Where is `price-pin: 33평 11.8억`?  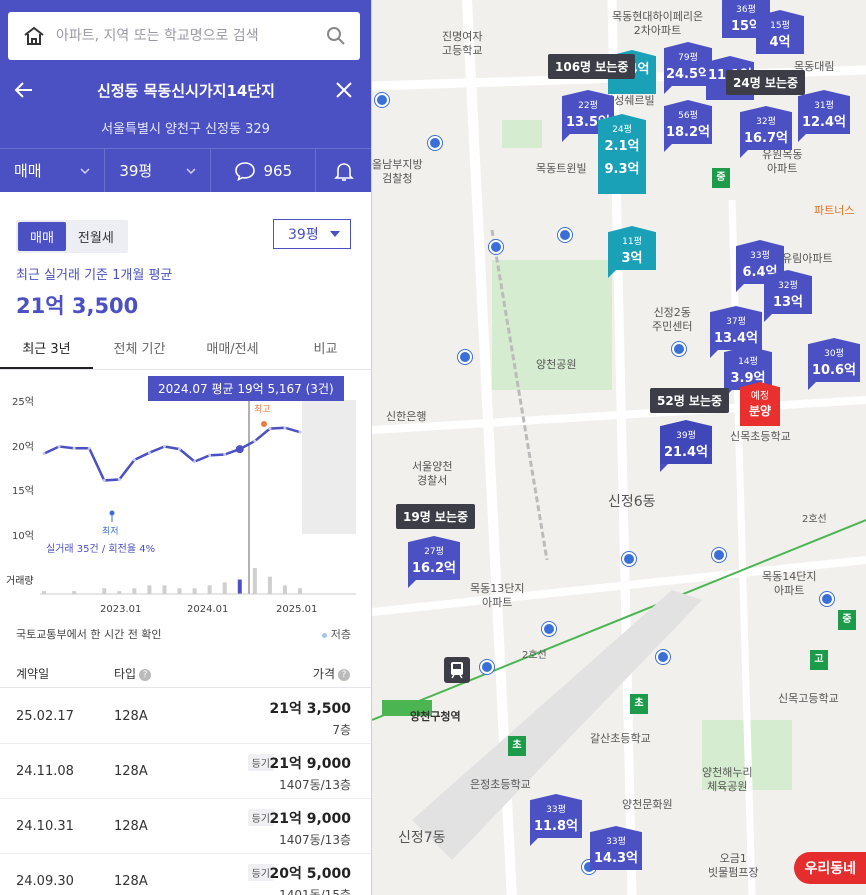 price-pin: 33평 11.8억 is located at coordinates (556, 820).